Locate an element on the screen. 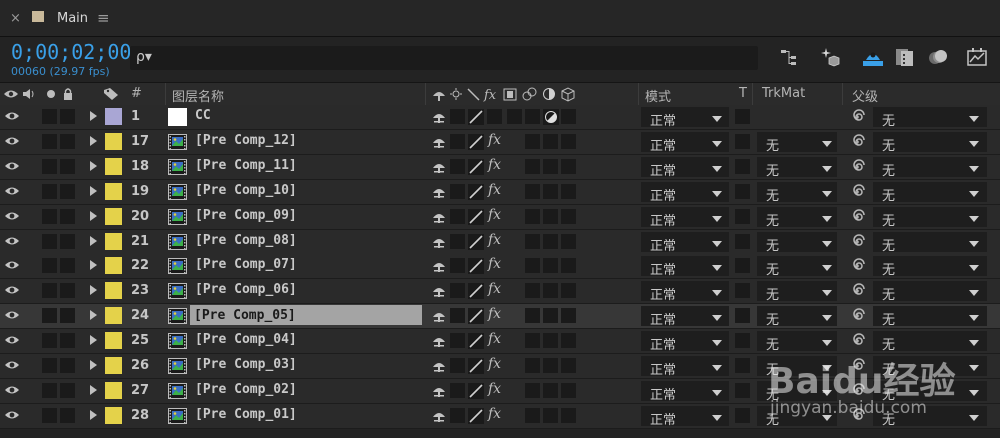 The image size is (1000, 438). flowchart-icon is located at coordinates (789, 57).